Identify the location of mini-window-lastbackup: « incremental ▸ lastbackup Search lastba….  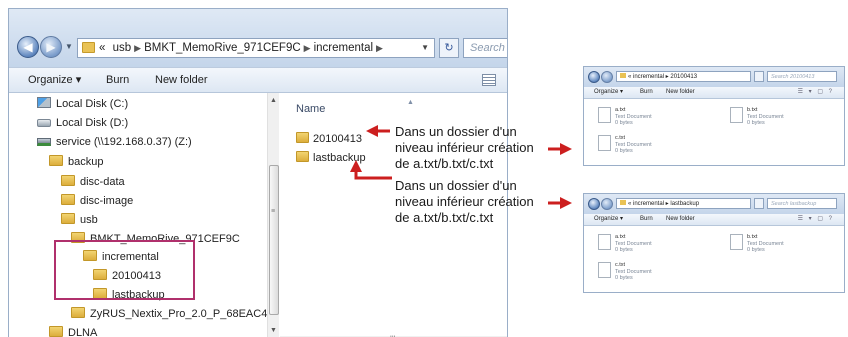
(714, 243).